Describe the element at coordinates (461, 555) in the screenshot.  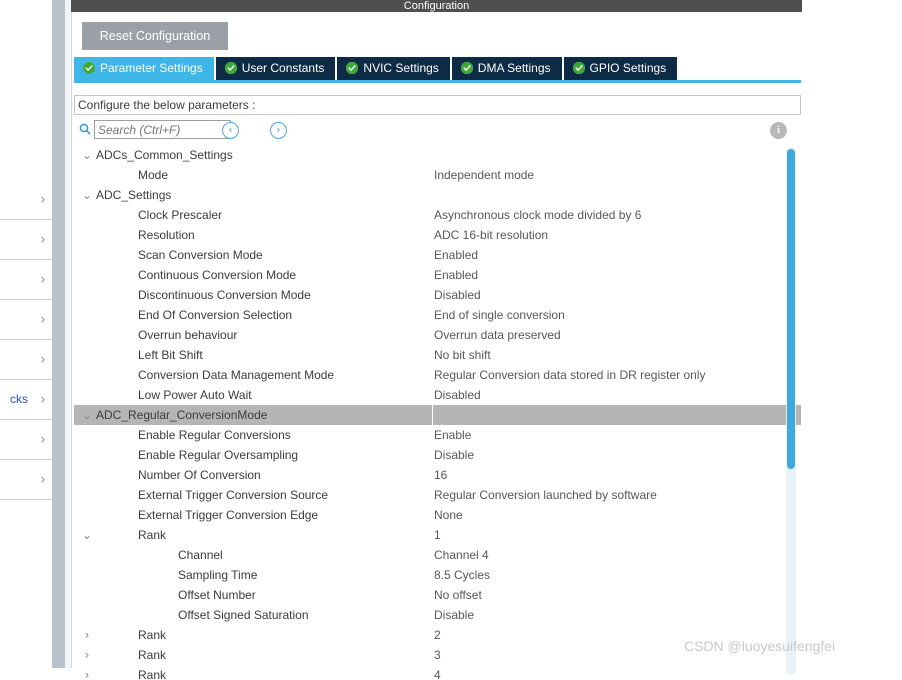
I see `tree-row-value: Channel 4` at that location.